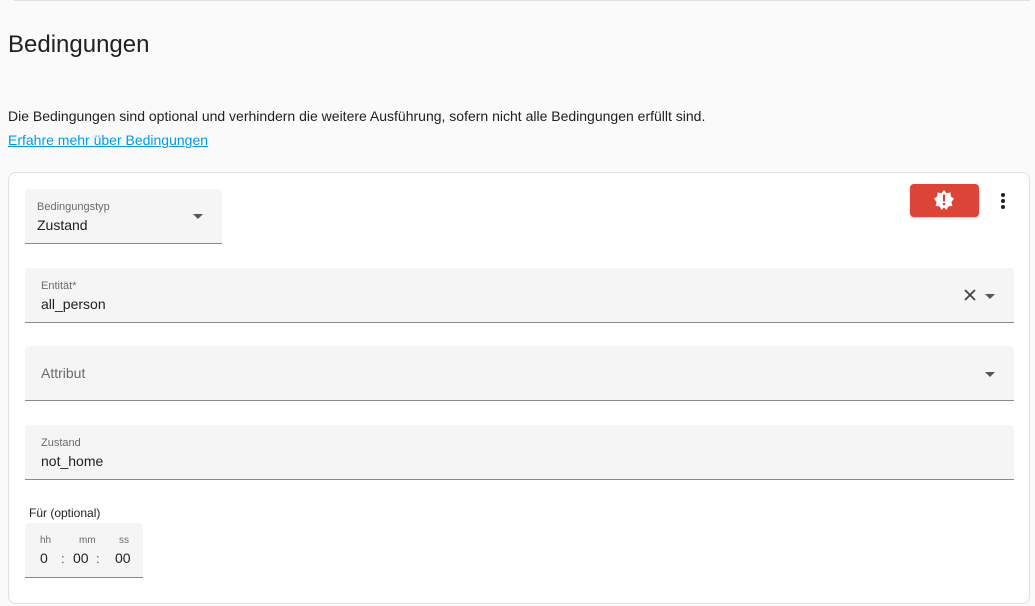 The width and height of the screenshot is (1035, 606). What do you see at coordinates (73, 304) in the screenshot?
I see `entity-value: all_person` at bounding box center [73, 304].